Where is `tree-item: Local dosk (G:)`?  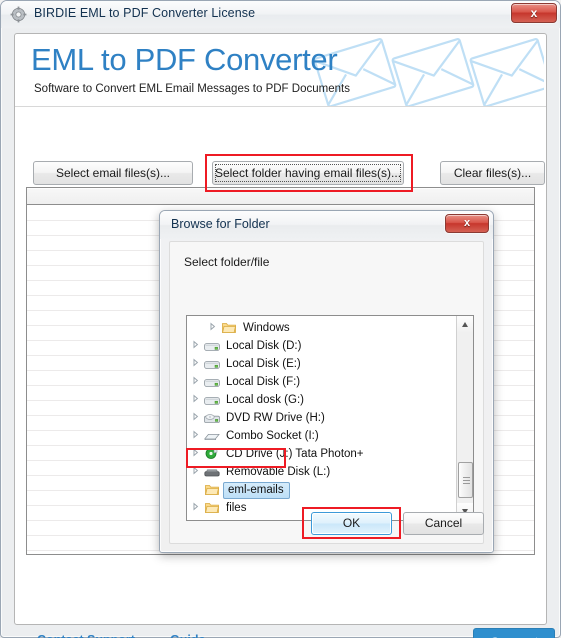 tree-item: Local dosk (G:) is located at coordinates (321, 400).